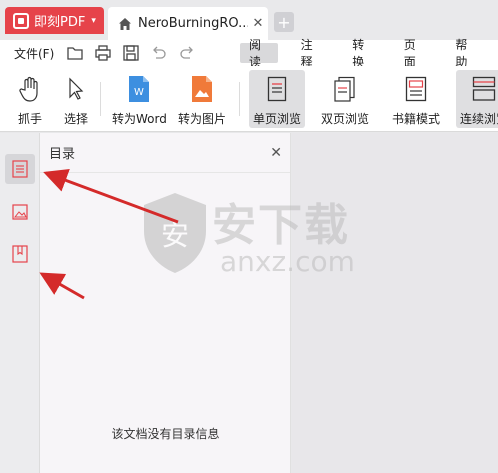  Describe the element at coordinates (202, 119) in the screenshot. I see `convert-image-label: 转为图片` at that location.